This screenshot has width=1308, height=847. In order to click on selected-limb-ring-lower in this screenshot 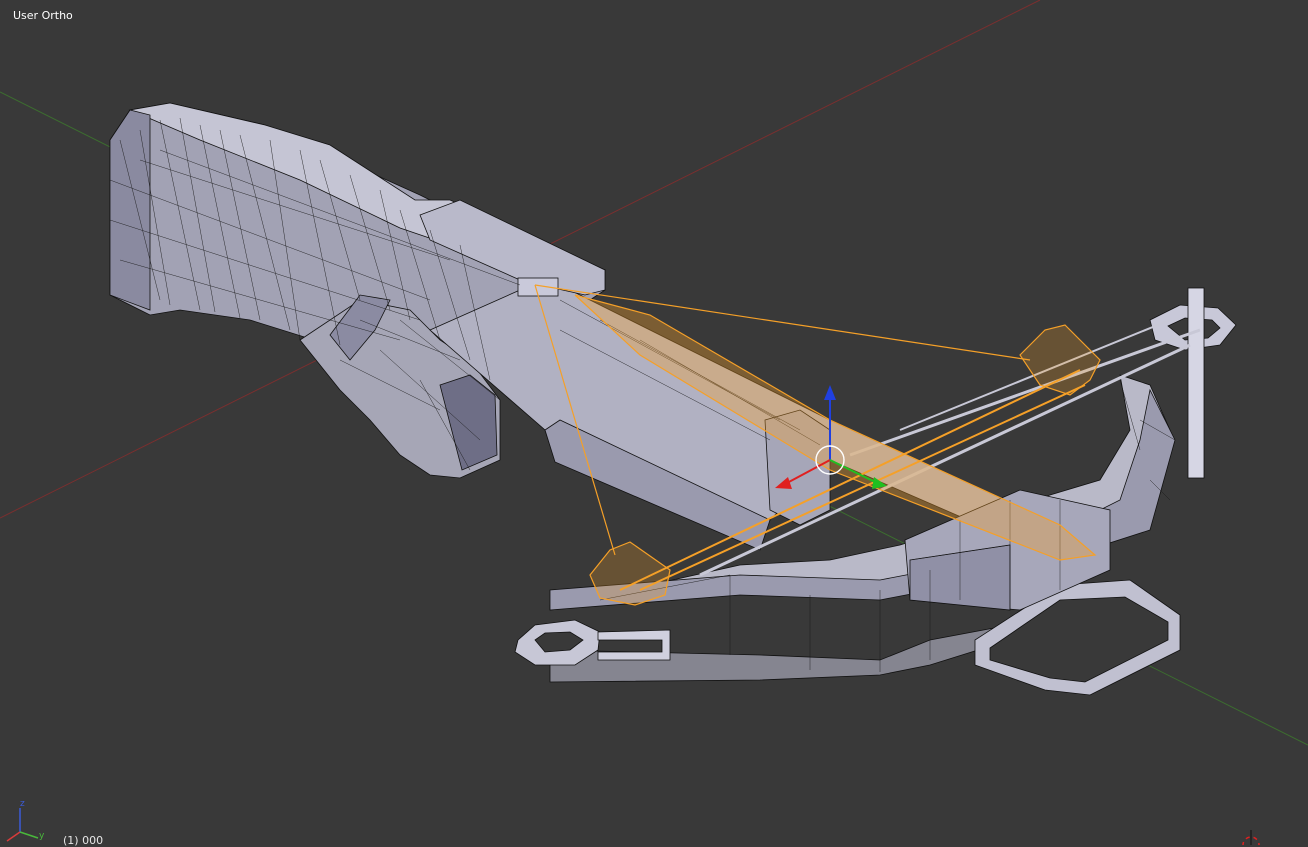, I will do `click(630, 573)`.